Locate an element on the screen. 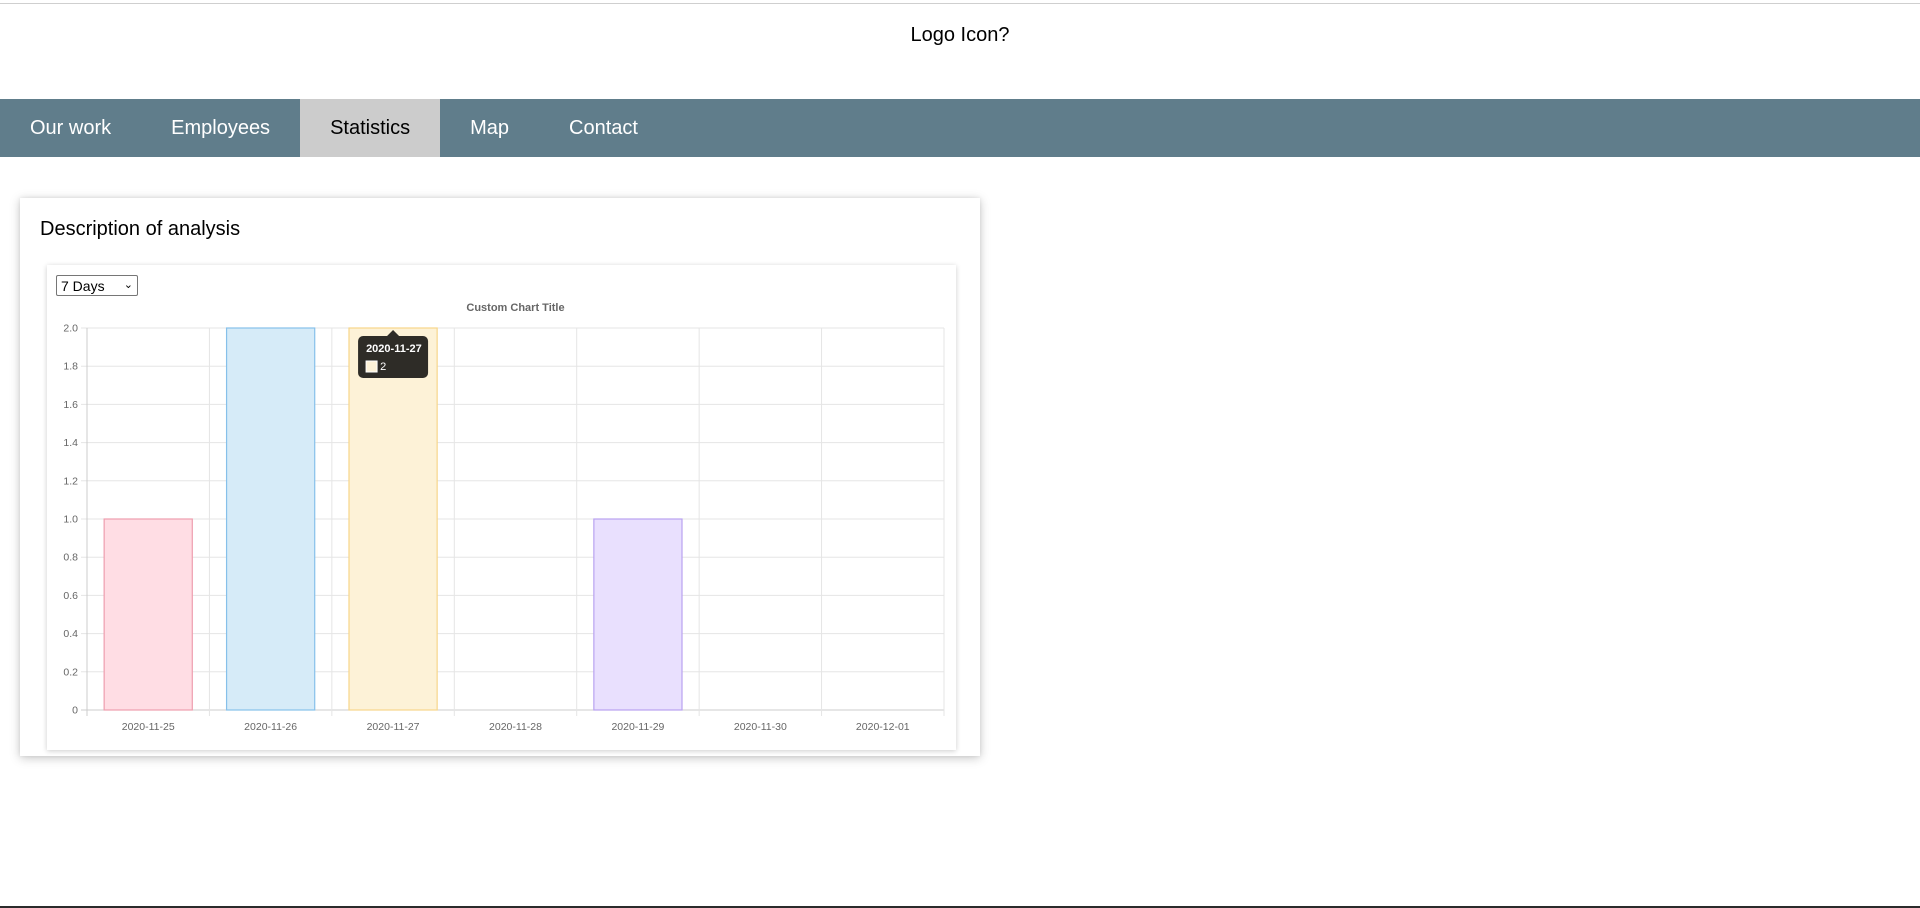  nav-item-contact: Contact is located at coordinates (603, 128).